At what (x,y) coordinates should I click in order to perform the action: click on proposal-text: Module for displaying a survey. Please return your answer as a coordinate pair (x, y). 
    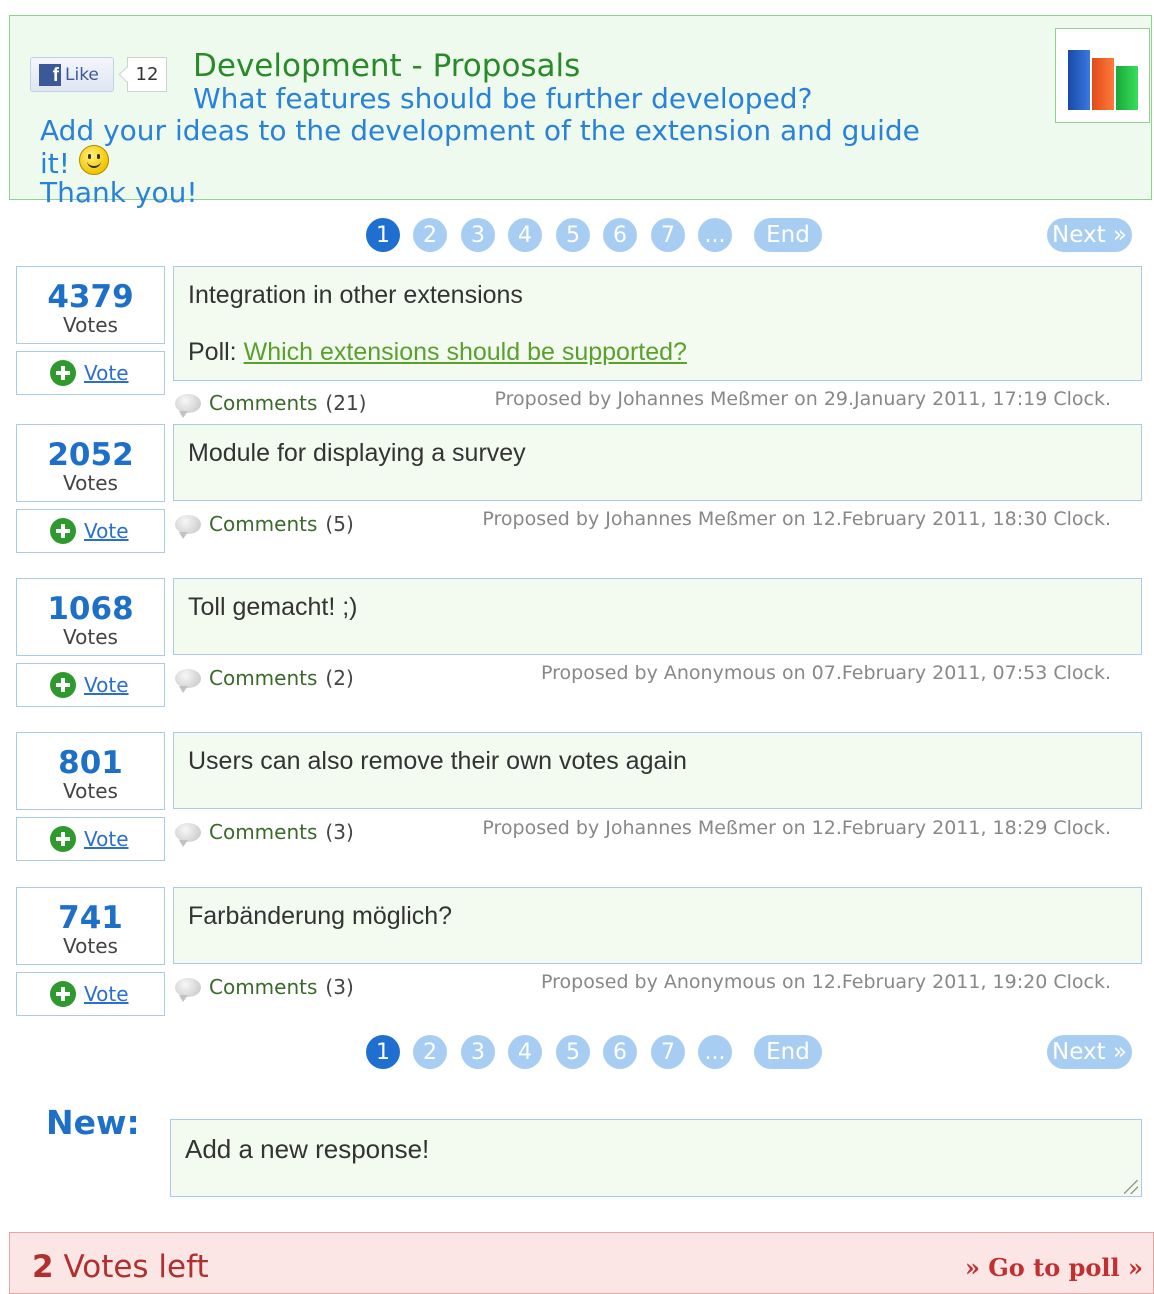
    Looking at the image, I should click on (657, 462).